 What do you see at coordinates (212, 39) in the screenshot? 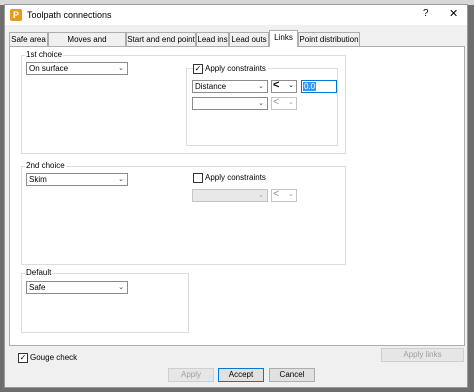
I see `tab-lead-ins: Lead ins` at bounding box center [212, 39].